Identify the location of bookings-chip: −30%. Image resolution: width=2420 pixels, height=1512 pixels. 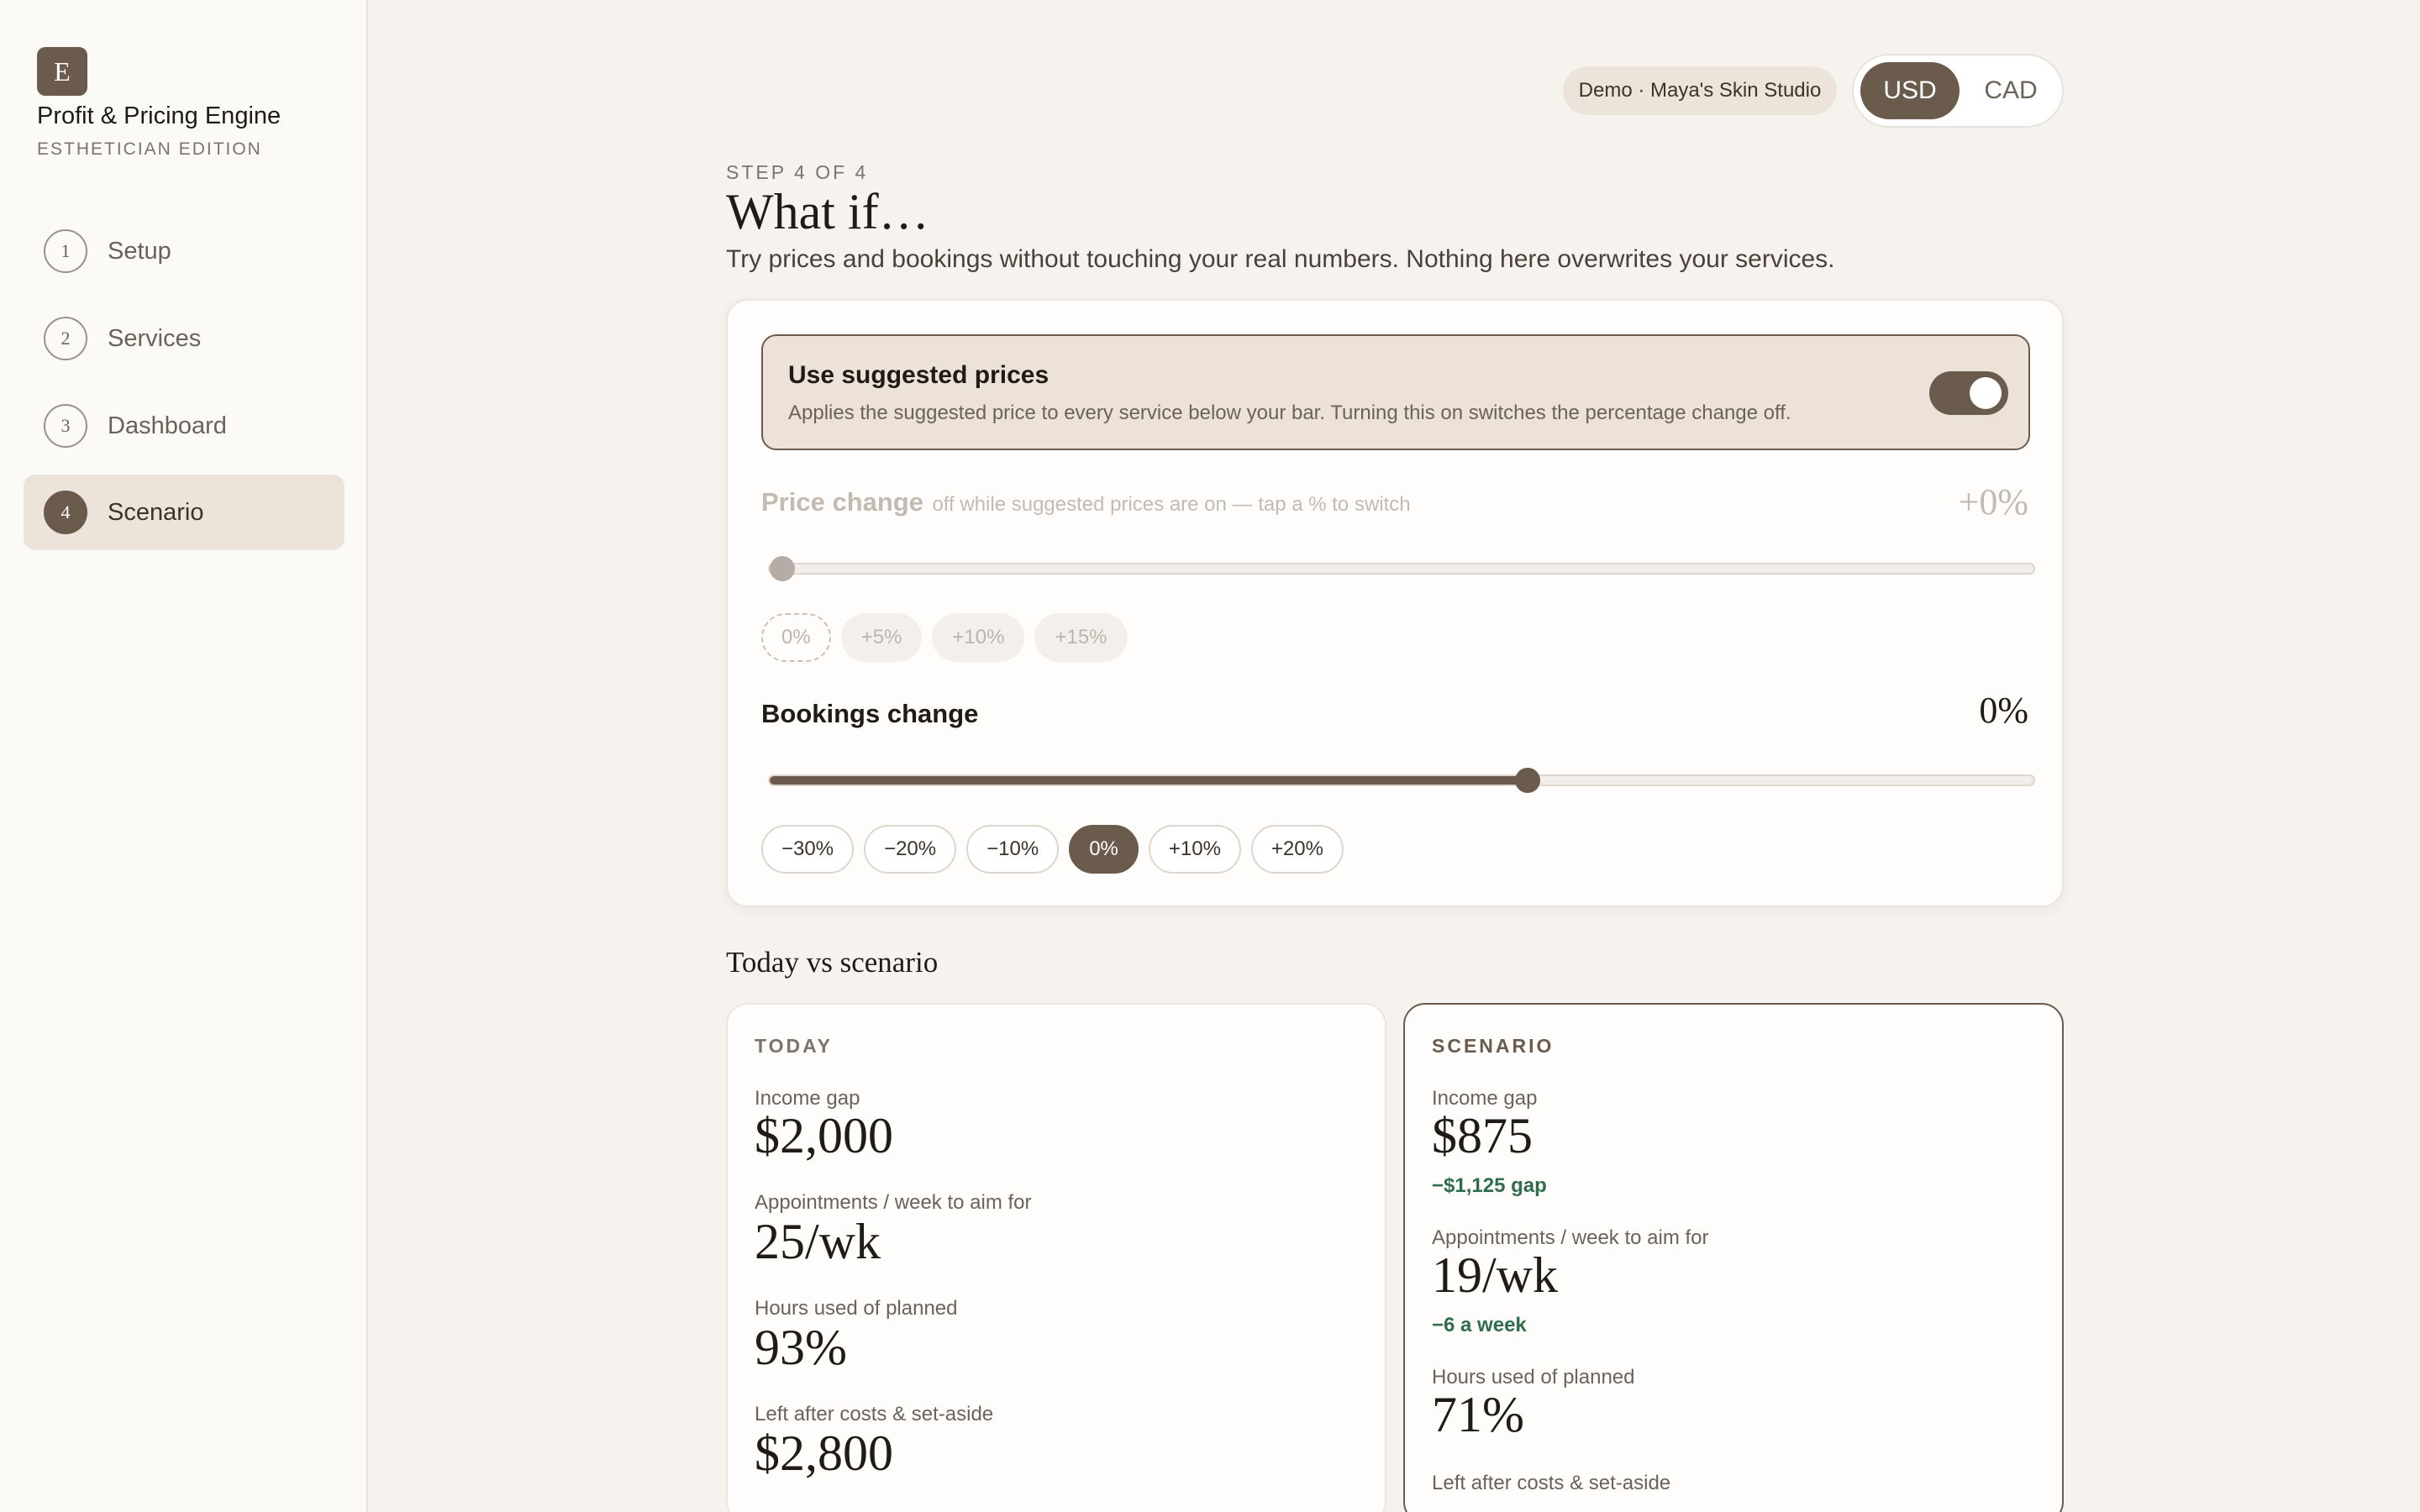
(808, 849).